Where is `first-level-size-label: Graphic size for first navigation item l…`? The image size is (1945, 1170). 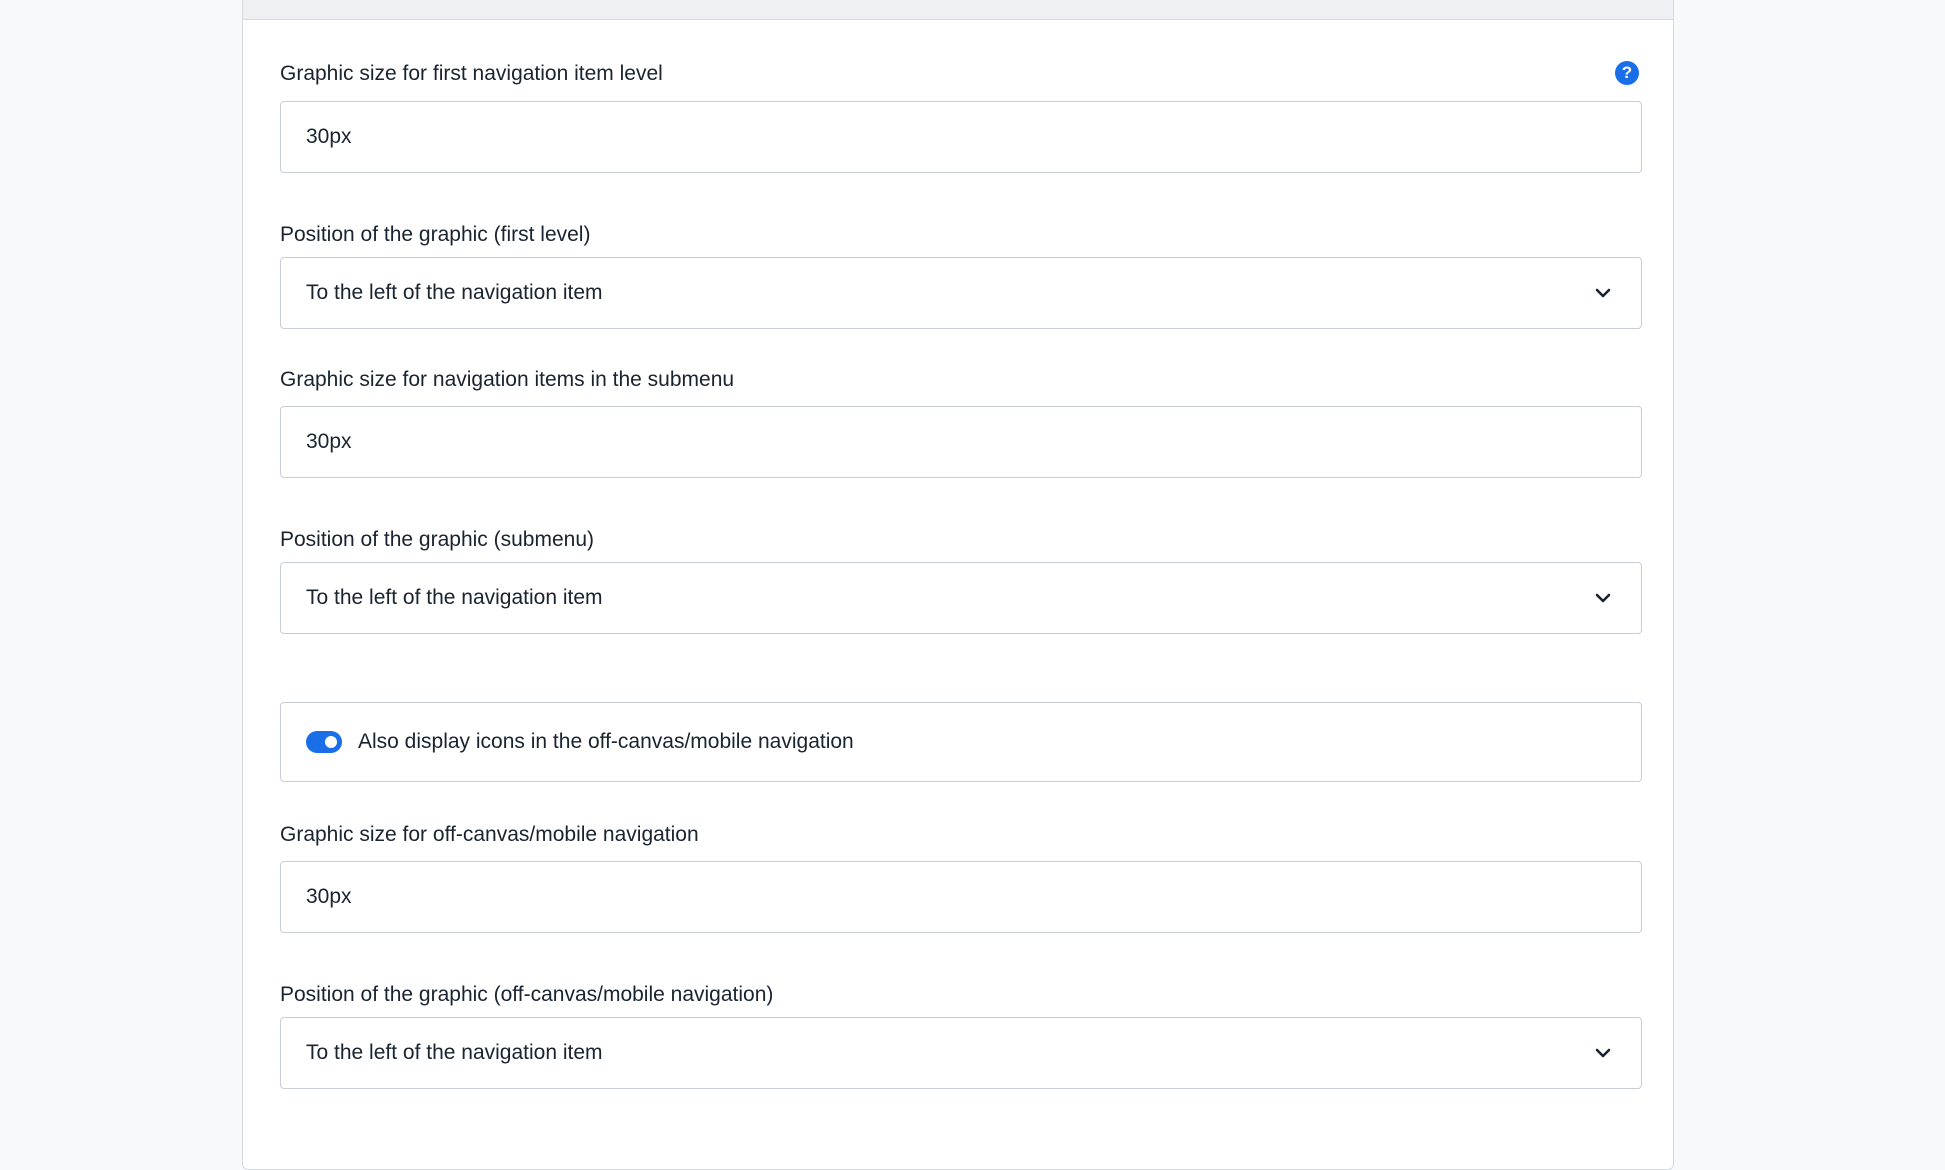 first-level-size-label: Graphic size for first navigation item l… is located at coordinates (471, 73).